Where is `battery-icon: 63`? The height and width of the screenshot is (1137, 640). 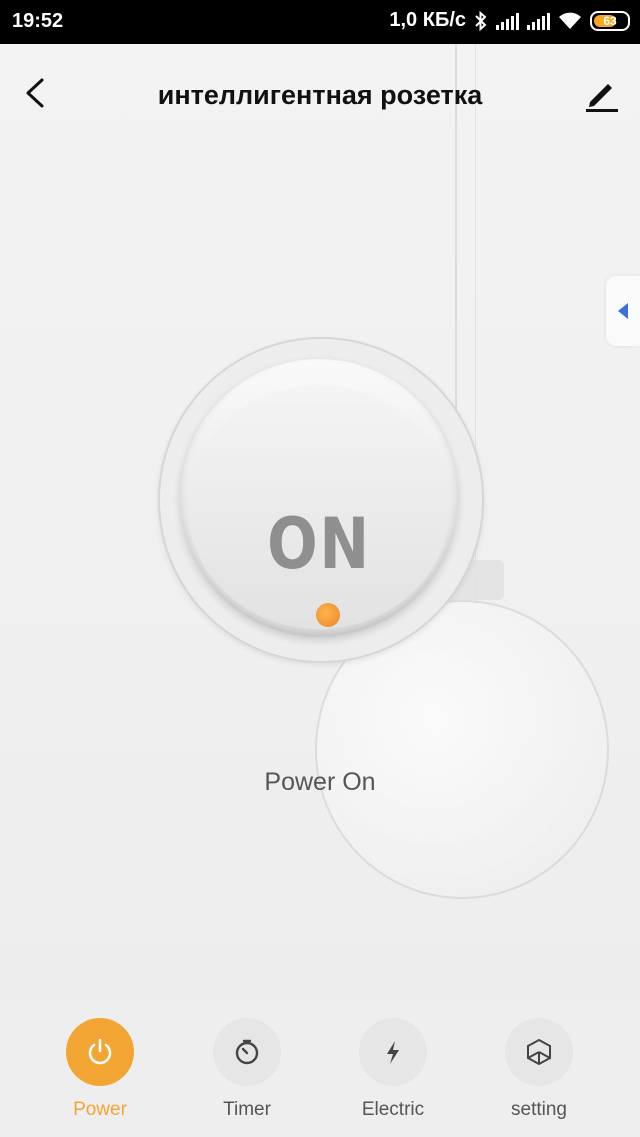 battery-icon: 63 is located at coordinates (610, 20).